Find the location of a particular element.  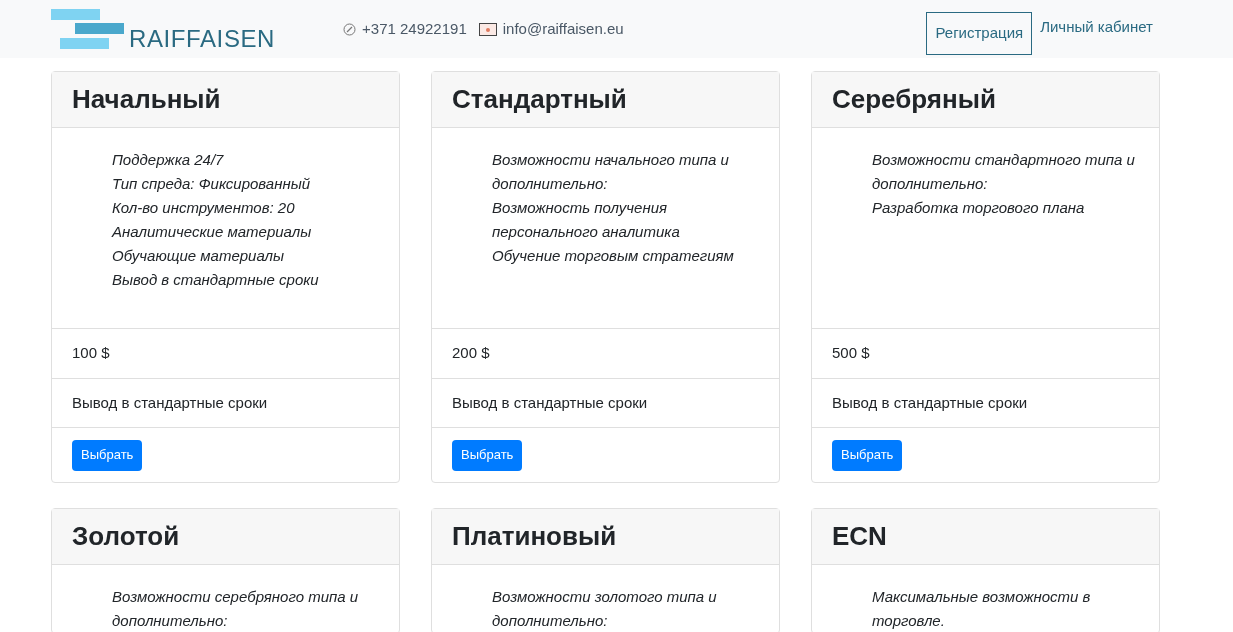

plan-feature: Разработка торгового плана is located at coordinates (979, 208).